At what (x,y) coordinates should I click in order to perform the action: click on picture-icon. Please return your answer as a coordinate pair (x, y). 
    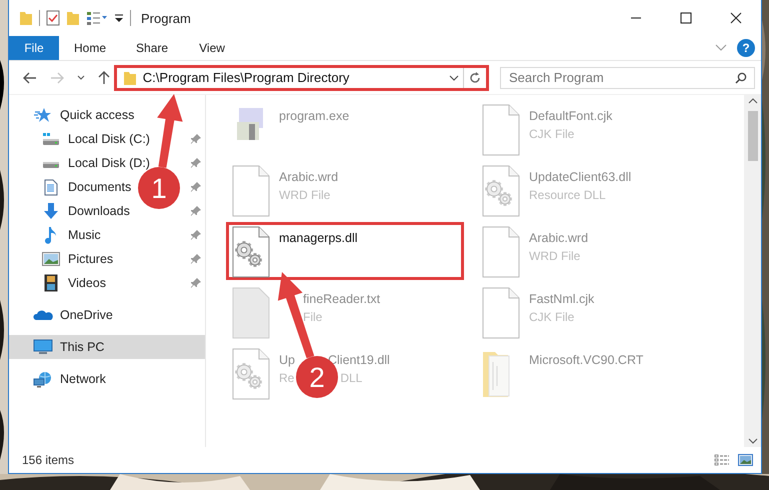
    Looking at the image, I should click on (51, 259).